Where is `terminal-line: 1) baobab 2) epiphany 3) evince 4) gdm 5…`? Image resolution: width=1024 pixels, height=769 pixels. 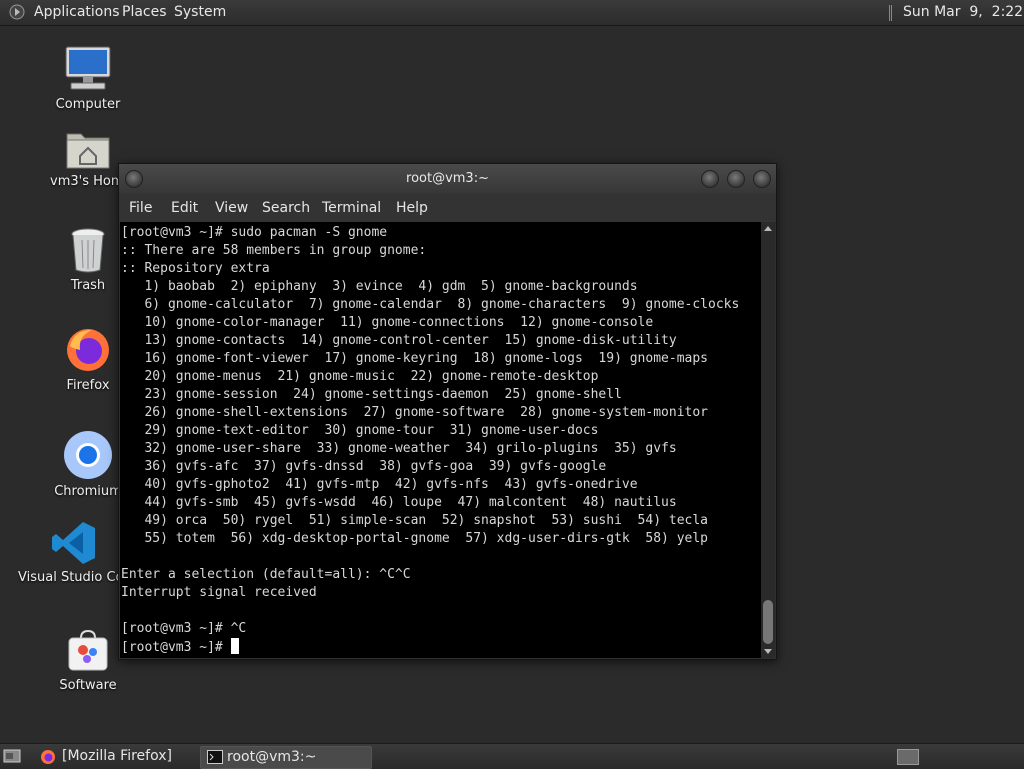
terminal-line: 1) baobab 2) epiphany 3) evince 4) gdm 5… is located at coordinates (391, 286).